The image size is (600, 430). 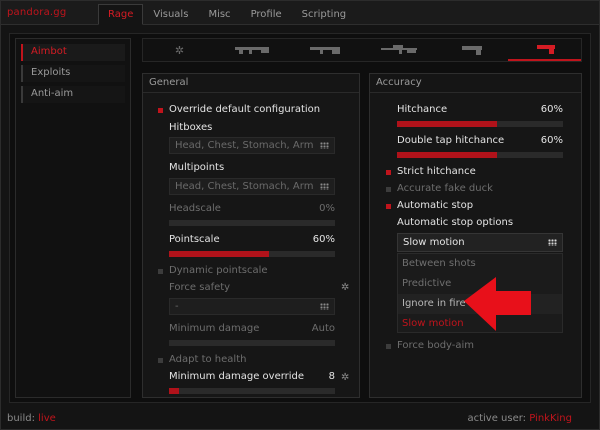 What do you see at coordinates (21, 418) in the screenshot?
I see `build-label: build:` at bounding box center [21, 418].